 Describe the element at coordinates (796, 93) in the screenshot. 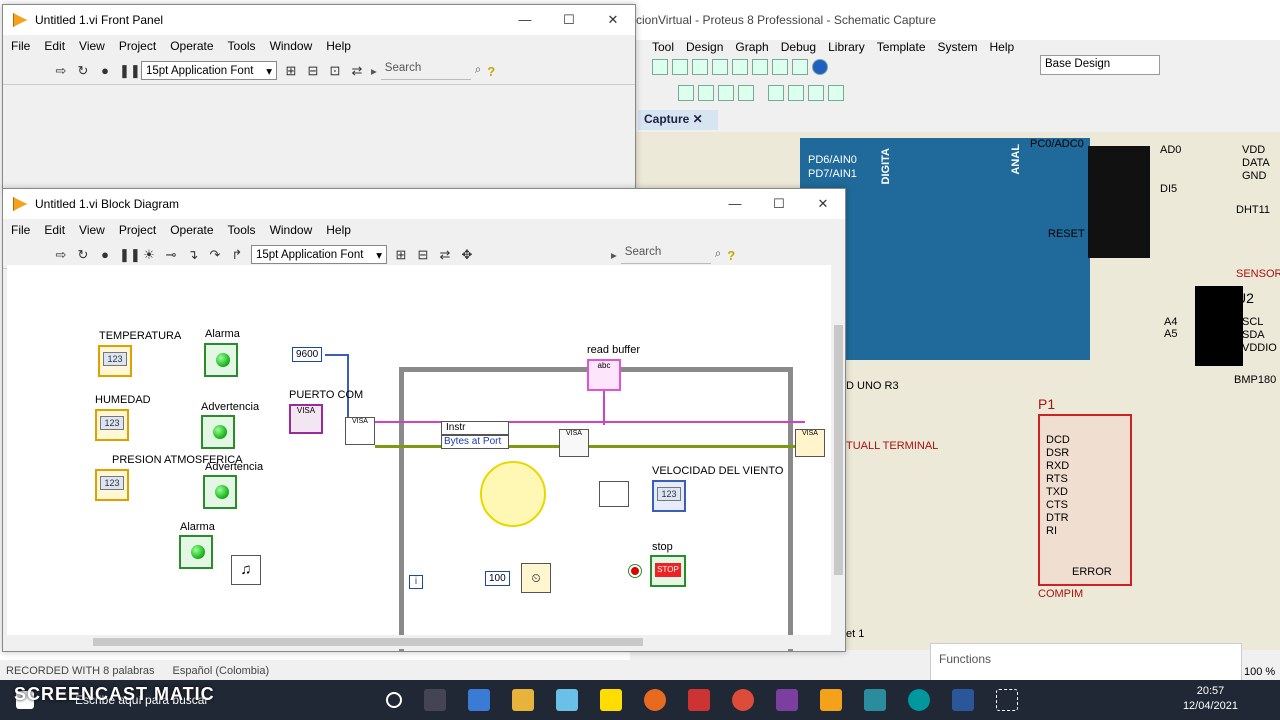

I see `wire-icon` at that location.